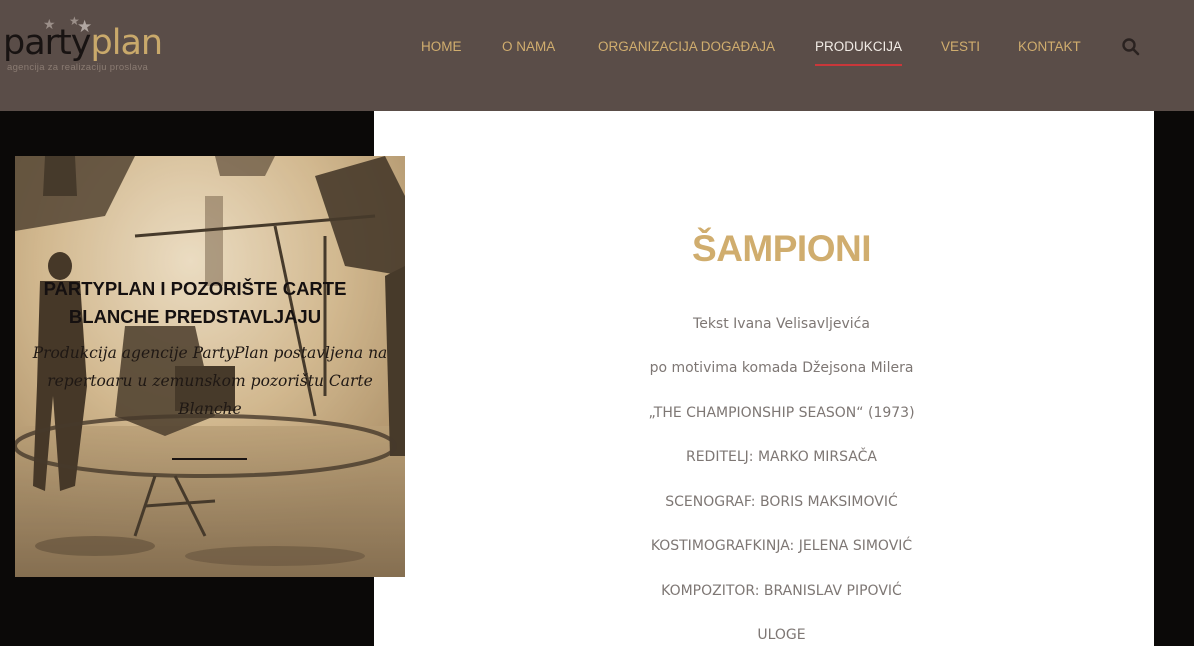 The image size is (1194, 646). Describe the element at coordinates (781, 413) in the screenshot. I see `credit-line-original: „THE CHAMPIONSHIP SEASON“ (1973)` at that location.